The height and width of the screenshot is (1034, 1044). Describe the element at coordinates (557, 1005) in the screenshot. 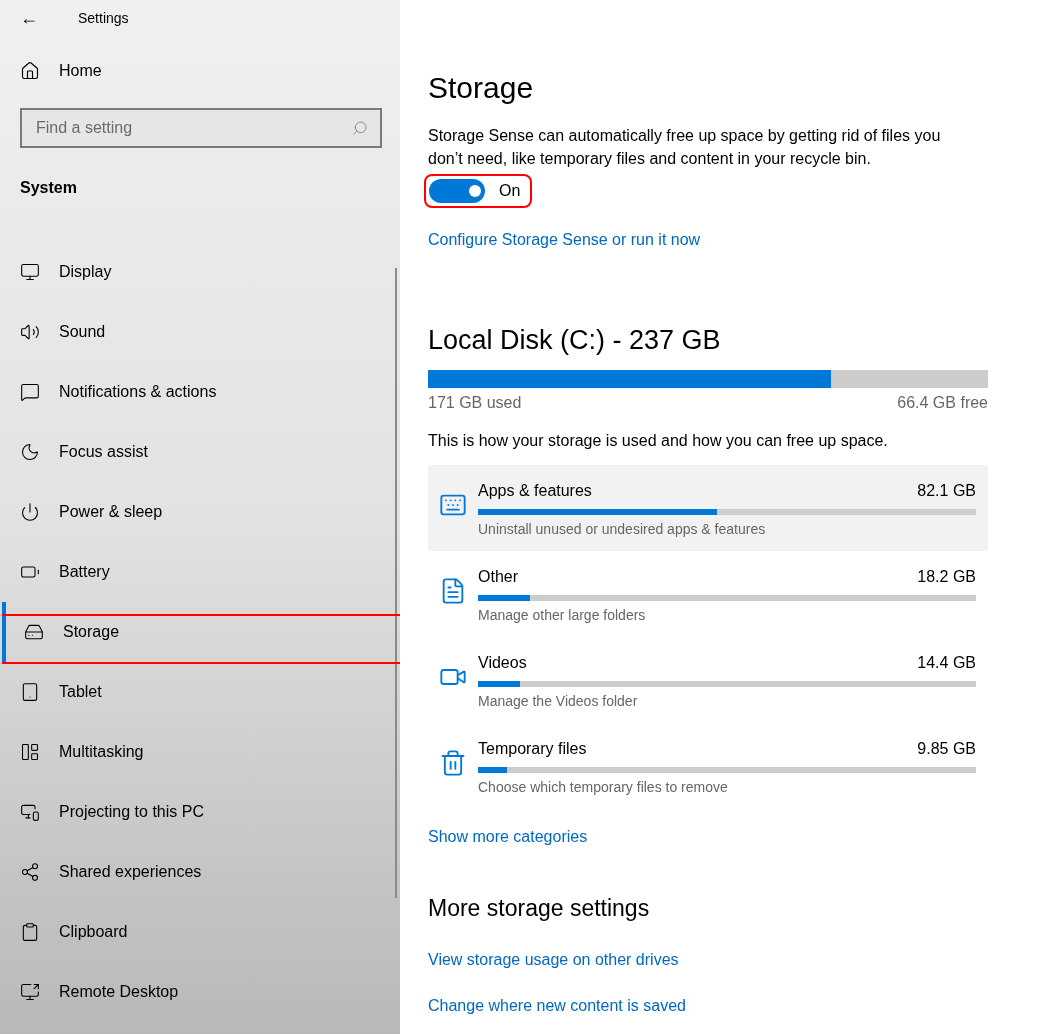

I see `settings-link: Change where new content is saved` at that location.